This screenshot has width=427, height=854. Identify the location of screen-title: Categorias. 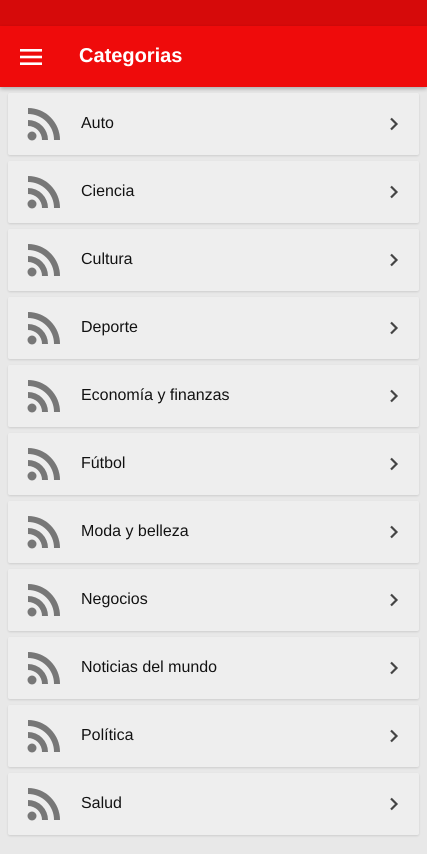
(130, 56).